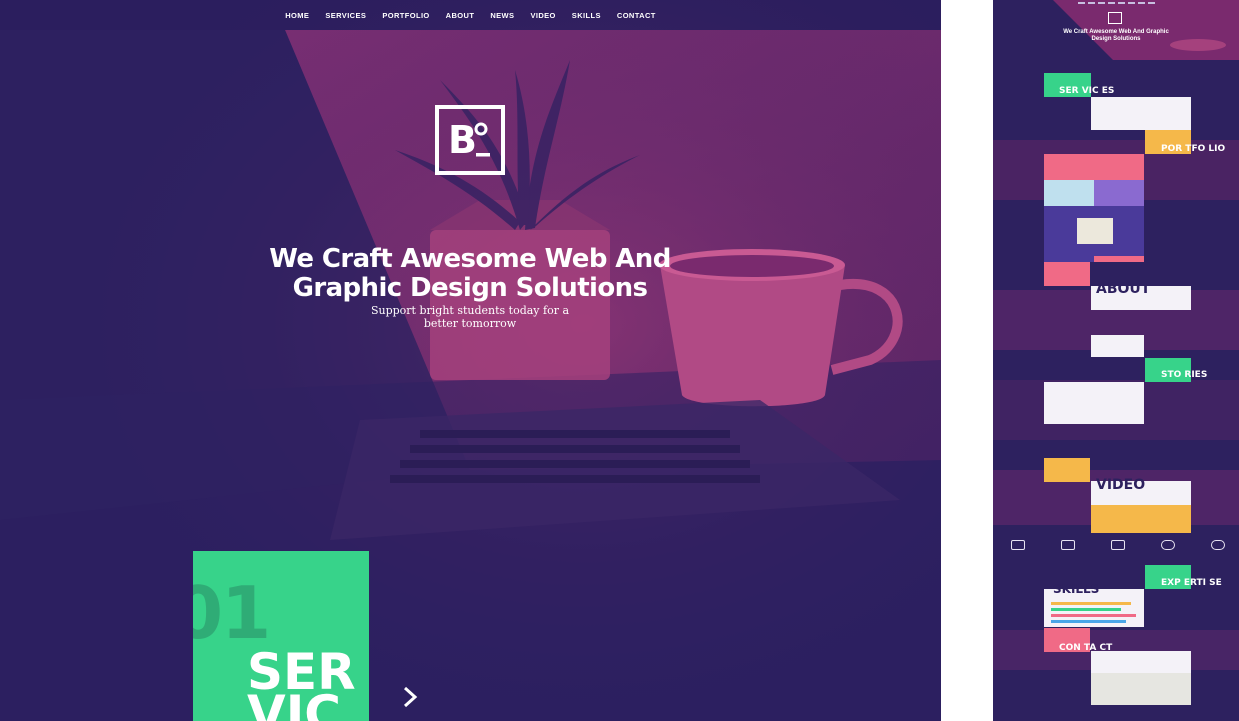 The height and width of the screenshot is (721, 1239). I want to click on preview-offer-card, so click(1067, 470).